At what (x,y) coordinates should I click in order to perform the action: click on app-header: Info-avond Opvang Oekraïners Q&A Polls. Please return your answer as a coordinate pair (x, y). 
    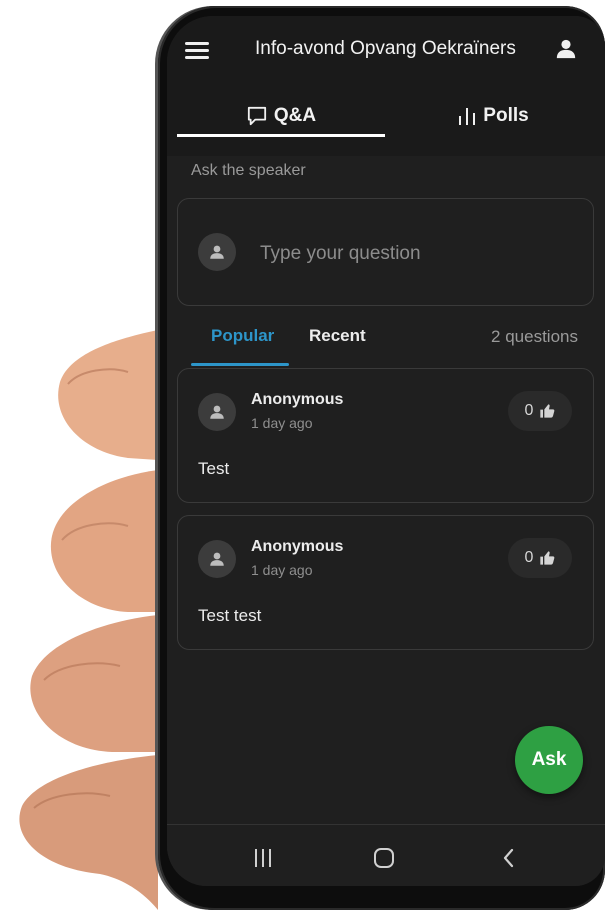
    Looking at the image, I should click on (386, 86).